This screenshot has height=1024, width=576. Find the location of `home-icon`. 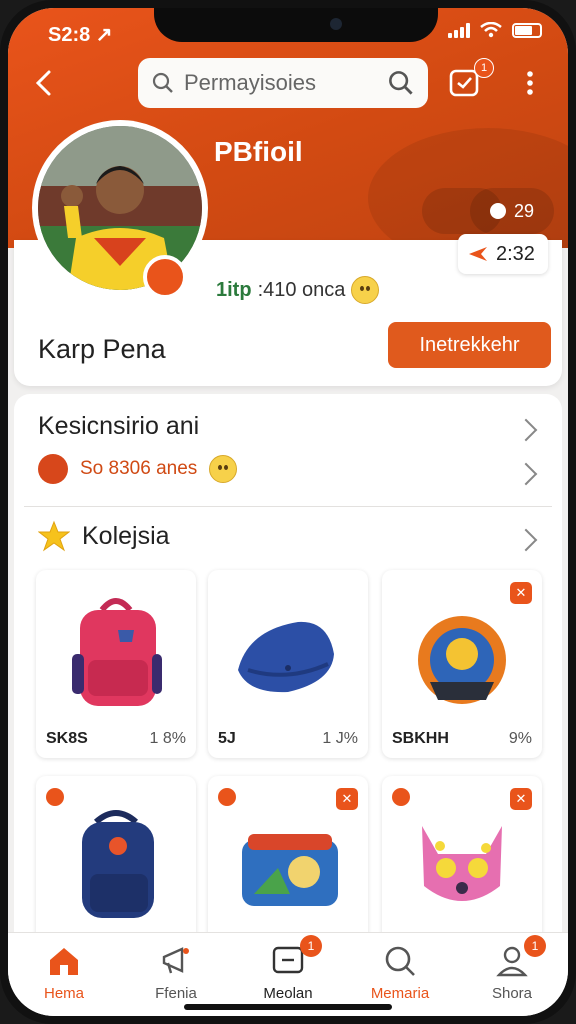

home-icon is located at coordinates (64, 961).